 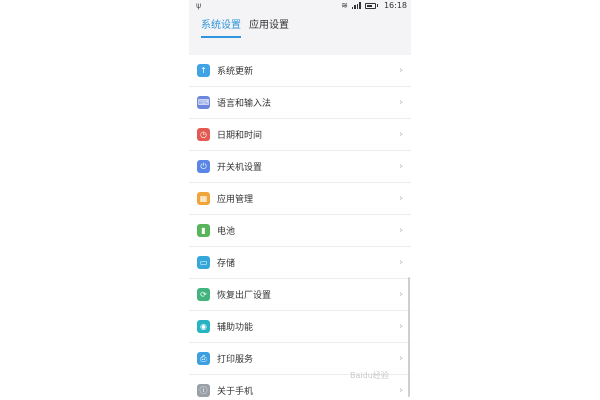 I want to click on reset-icon: ⟳, so click(x=203, y=294).